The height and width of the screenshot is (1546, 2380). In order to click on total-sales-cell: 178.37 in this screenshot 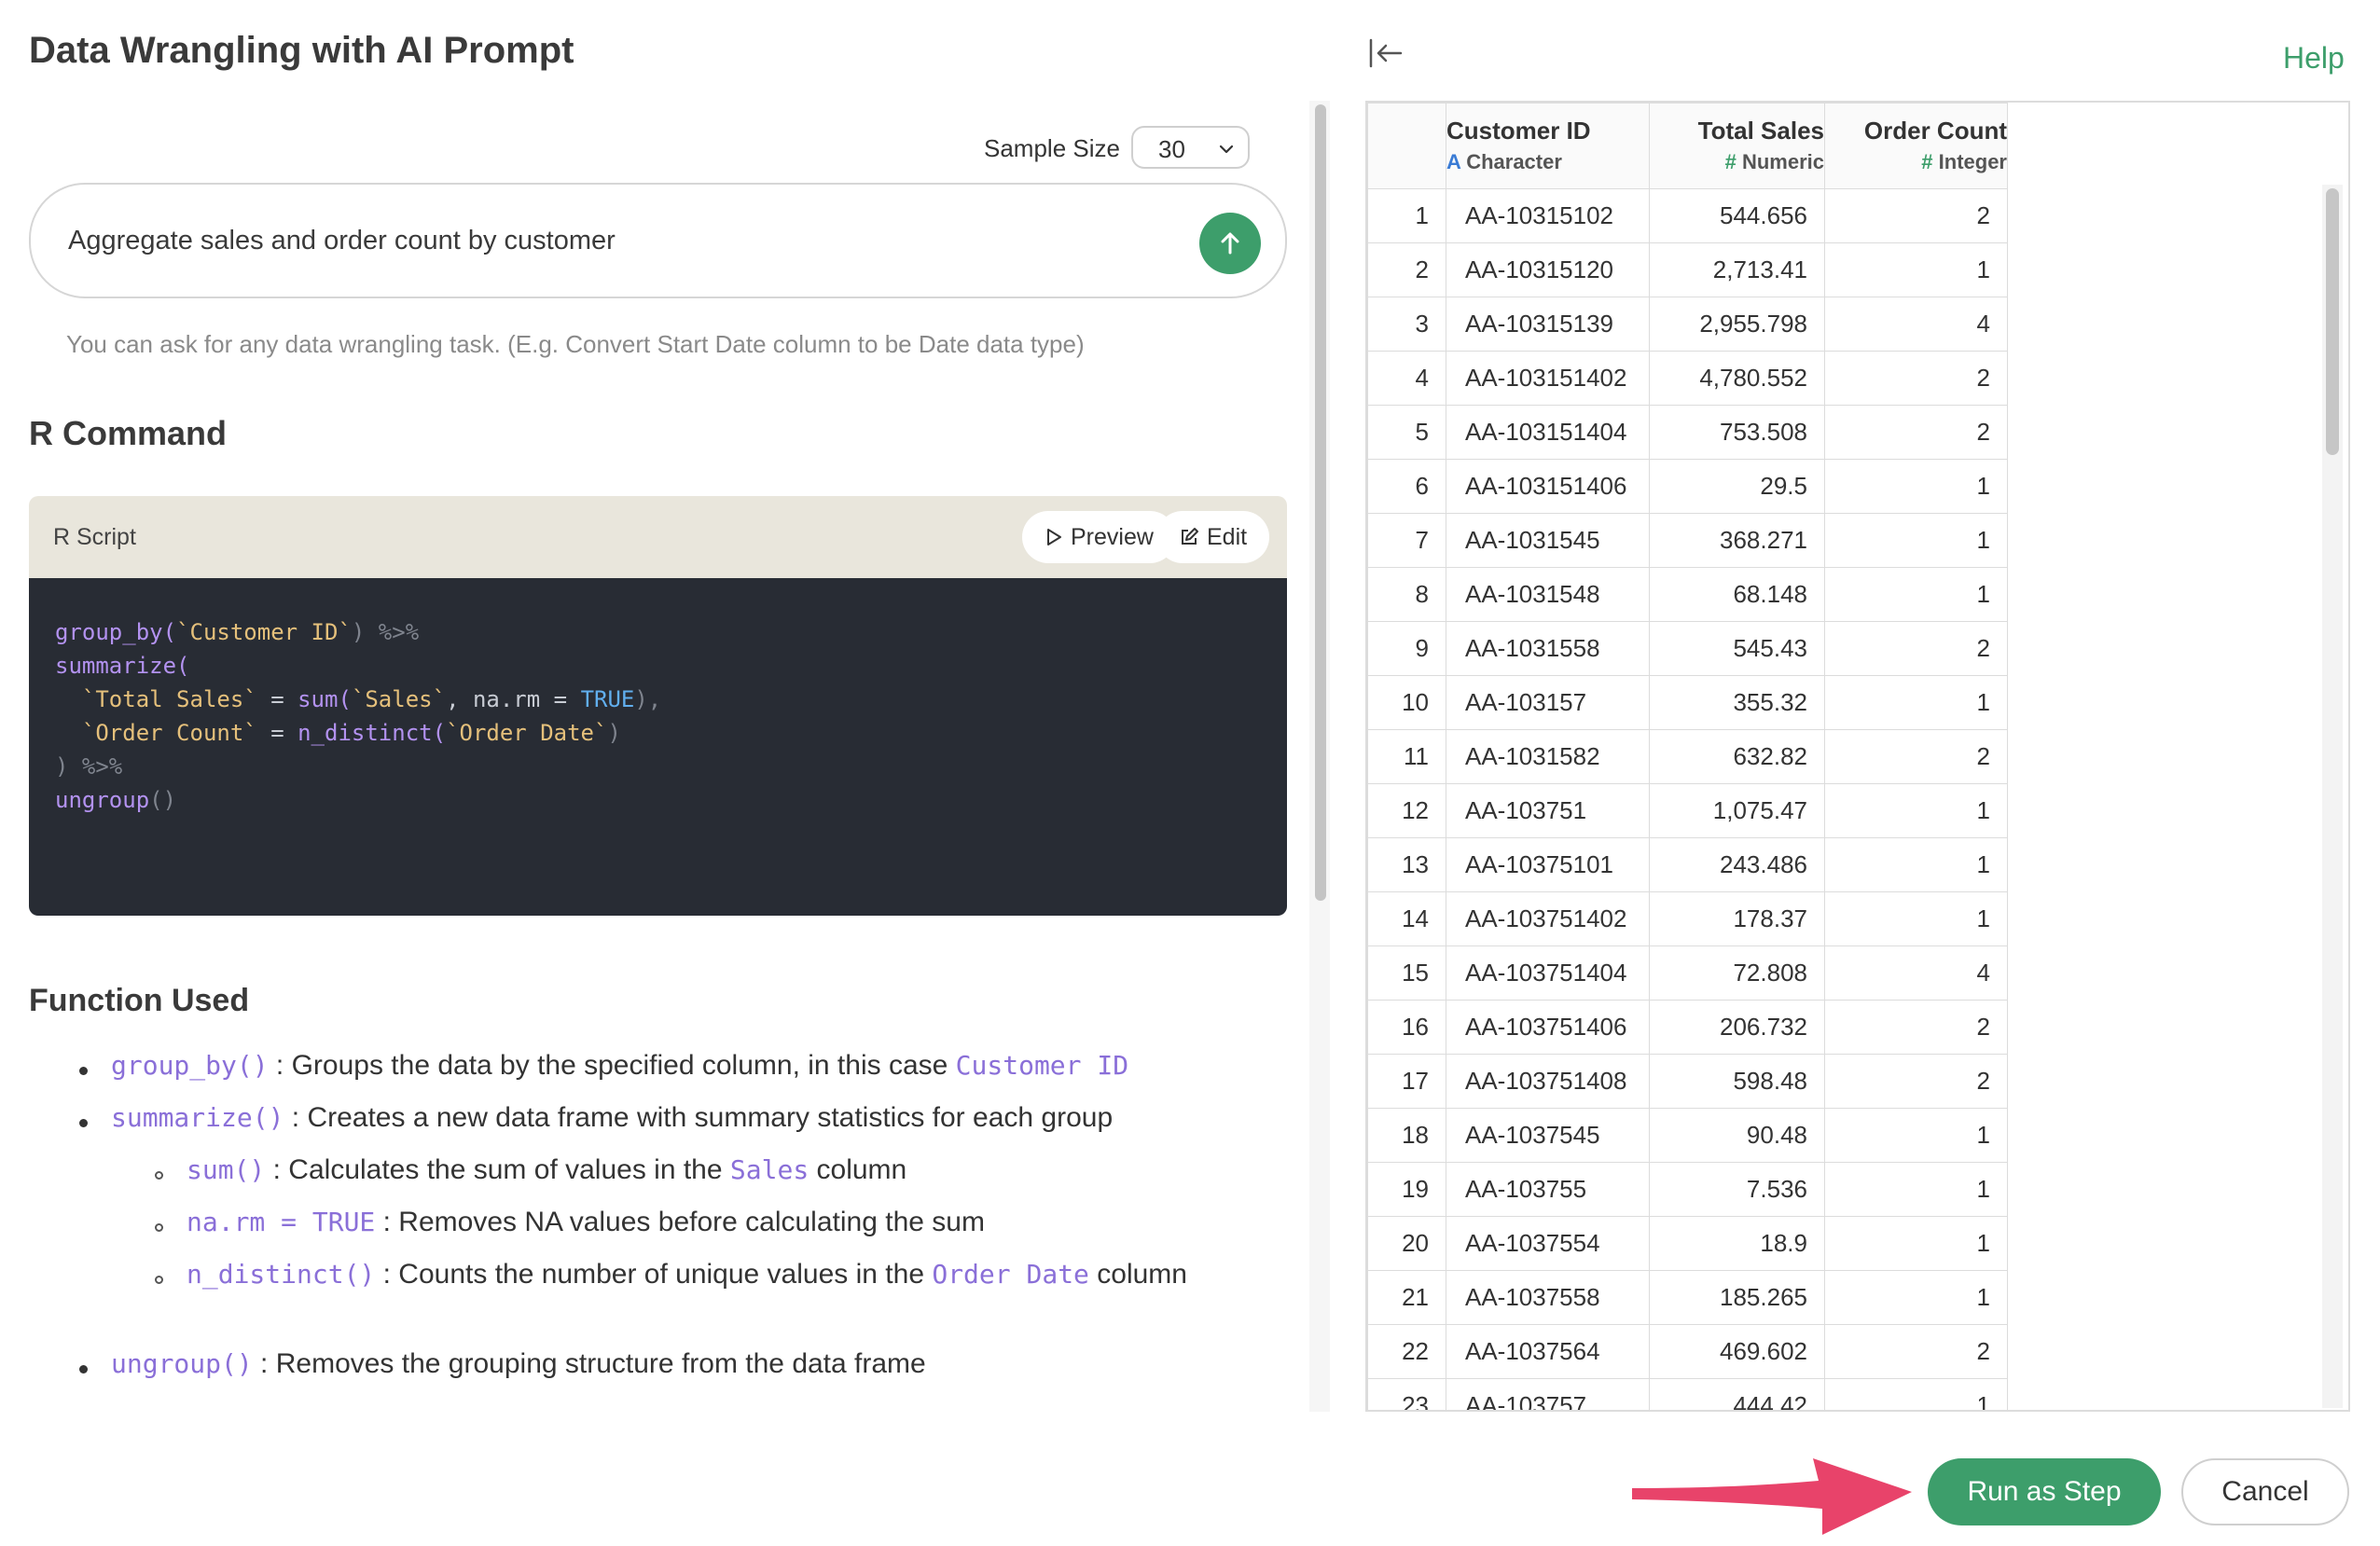, I will do `click(1737, 919)`.